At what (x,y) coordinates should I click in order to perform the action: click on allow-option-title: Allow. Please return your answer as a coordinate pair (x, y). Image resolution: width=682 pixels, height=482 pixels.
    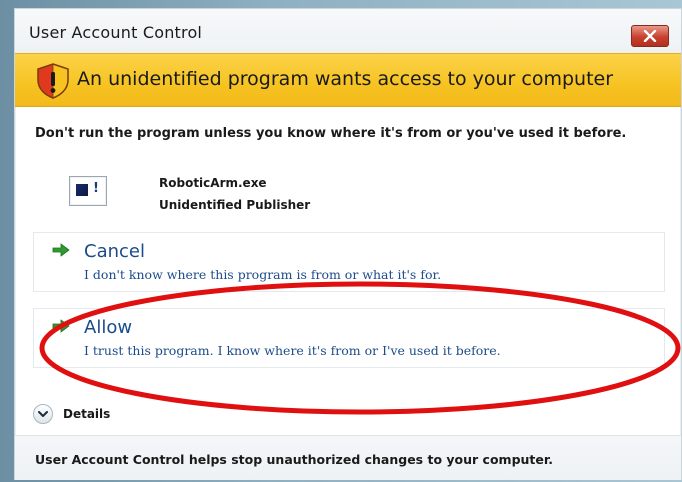
    Looking at the image, I should click on (108, 327).